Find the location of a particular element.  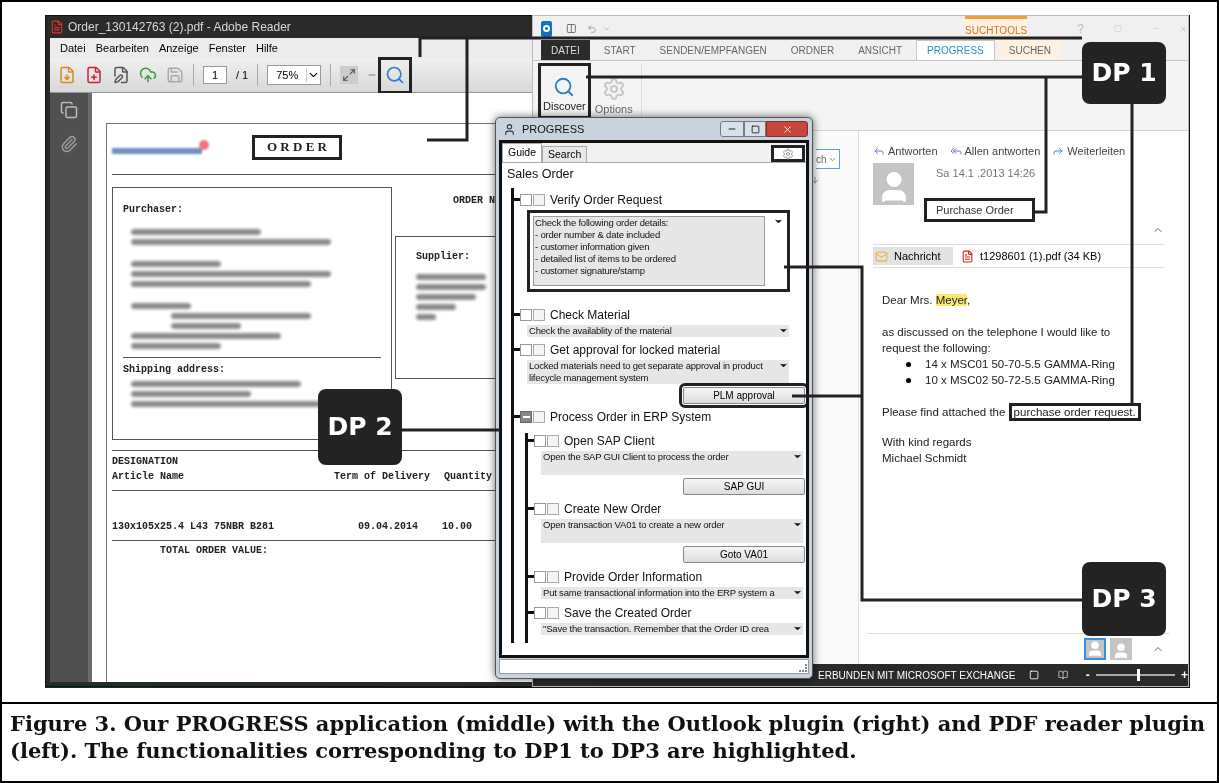

zoom-slider is located at coordinates (1135, 675).